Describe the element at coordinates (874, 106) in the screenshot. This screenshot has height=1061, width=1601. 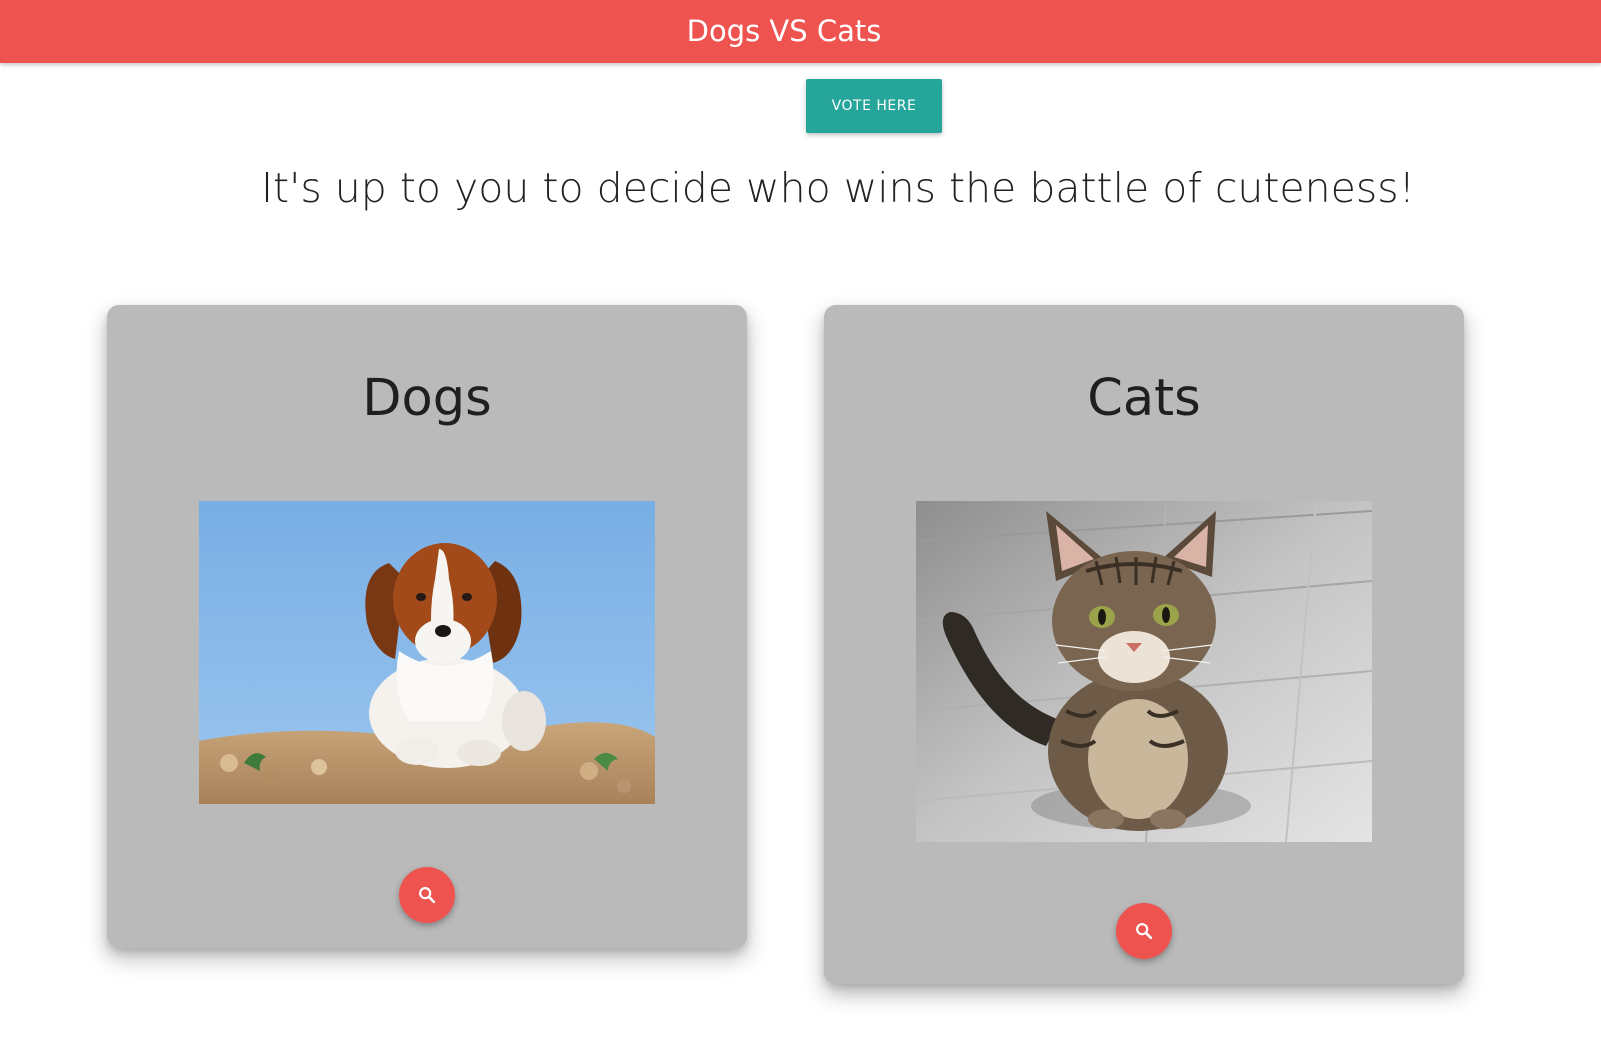
I see `vote-here-button: VOTE HERE` at that location.